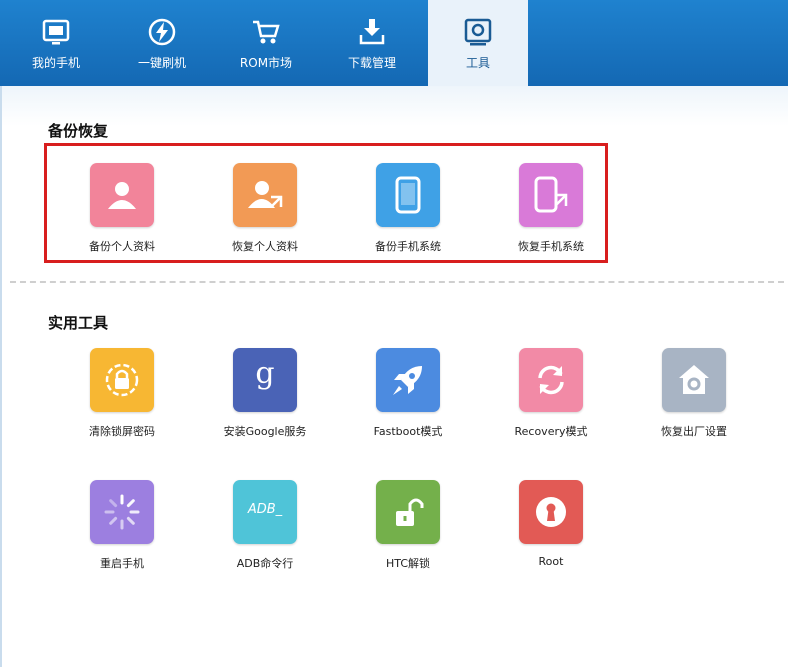 This screenshot has height=667, width=788. Describe the element at coordinates (122, 431) in the screenshot. I see `tool-label: 清除锁屏密码` at that location.